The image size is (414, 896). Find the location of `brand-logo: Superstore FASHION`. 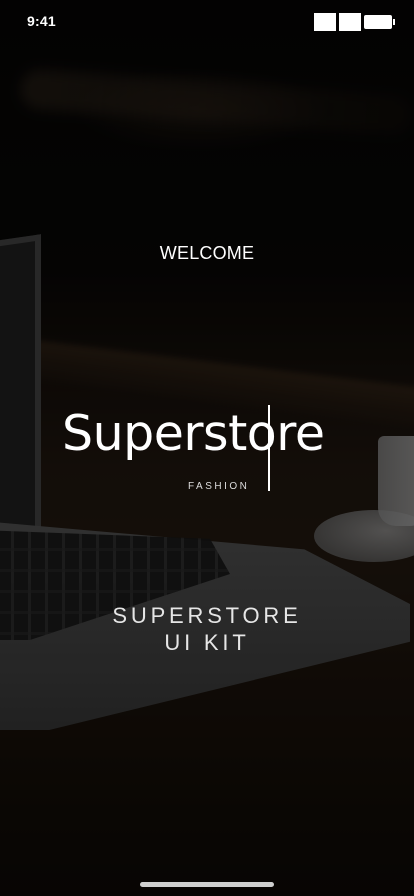

brand-logo: Superstore FASHION is located at coordinates (207, 450).